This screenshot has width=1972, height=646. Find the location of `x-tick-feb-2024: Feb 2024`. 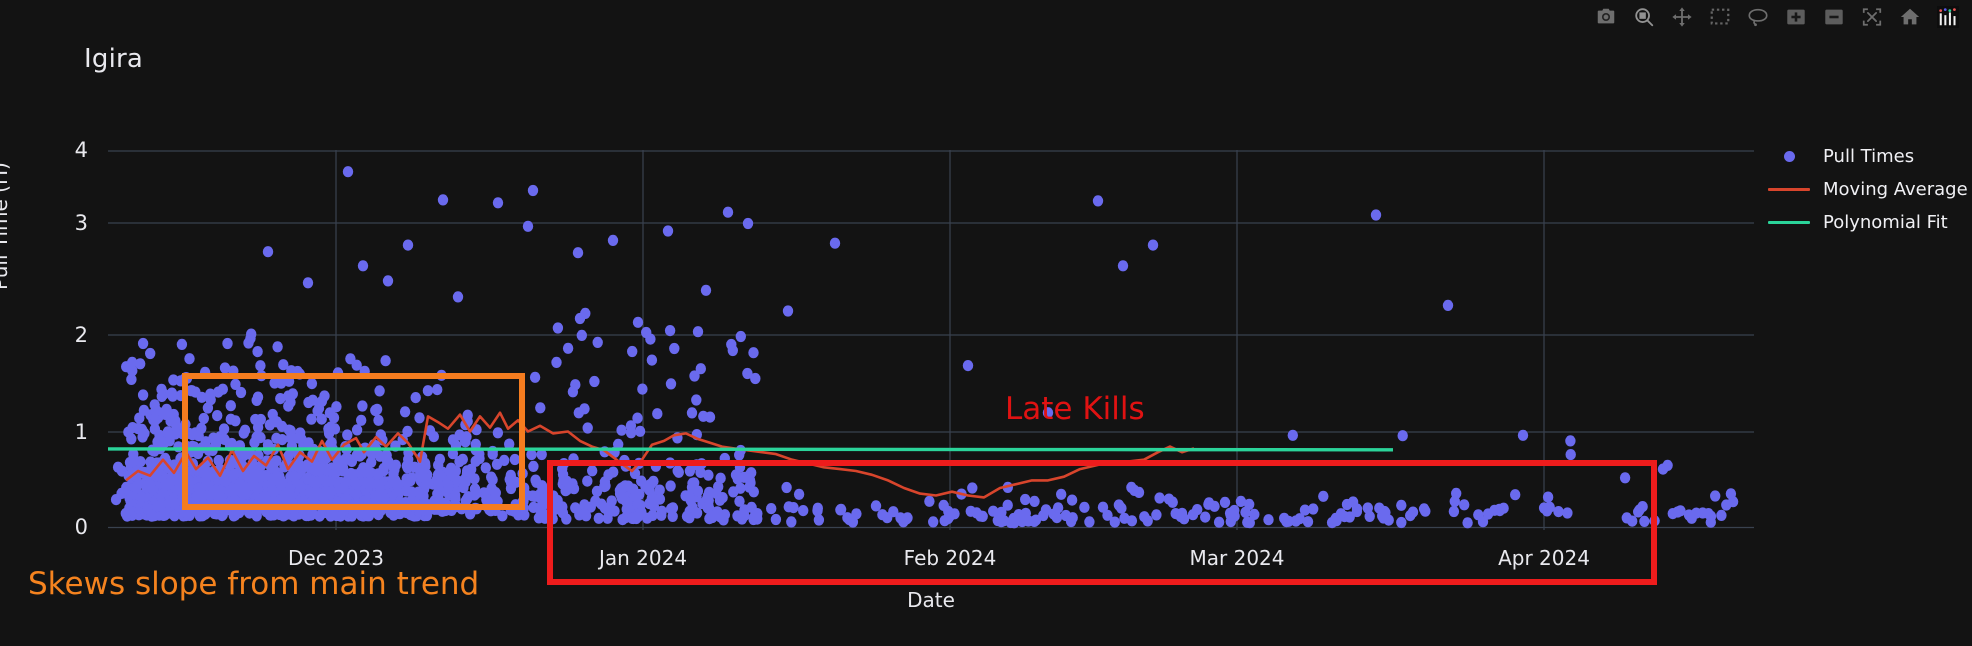

x-tick-feb-2024: Feb 2024 is located at coordinates (950, 558).